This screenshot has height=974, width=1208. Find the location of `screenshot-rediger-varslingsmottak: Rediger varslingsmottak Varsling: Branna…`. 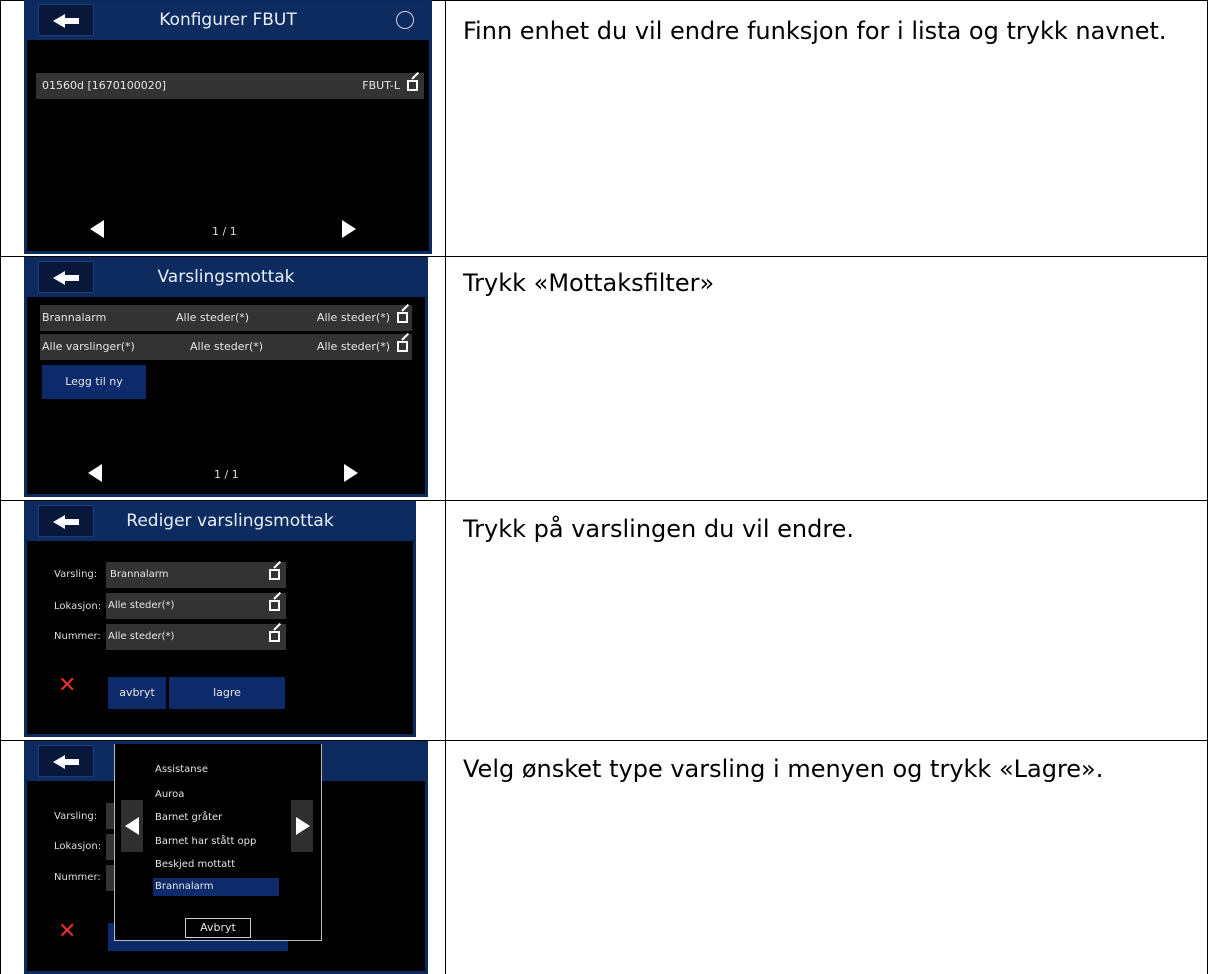

screenshot-rediger-varslingsmottak: Rediger varslingsmottak Varsling: Branna… is located at coordinates (220, 619).